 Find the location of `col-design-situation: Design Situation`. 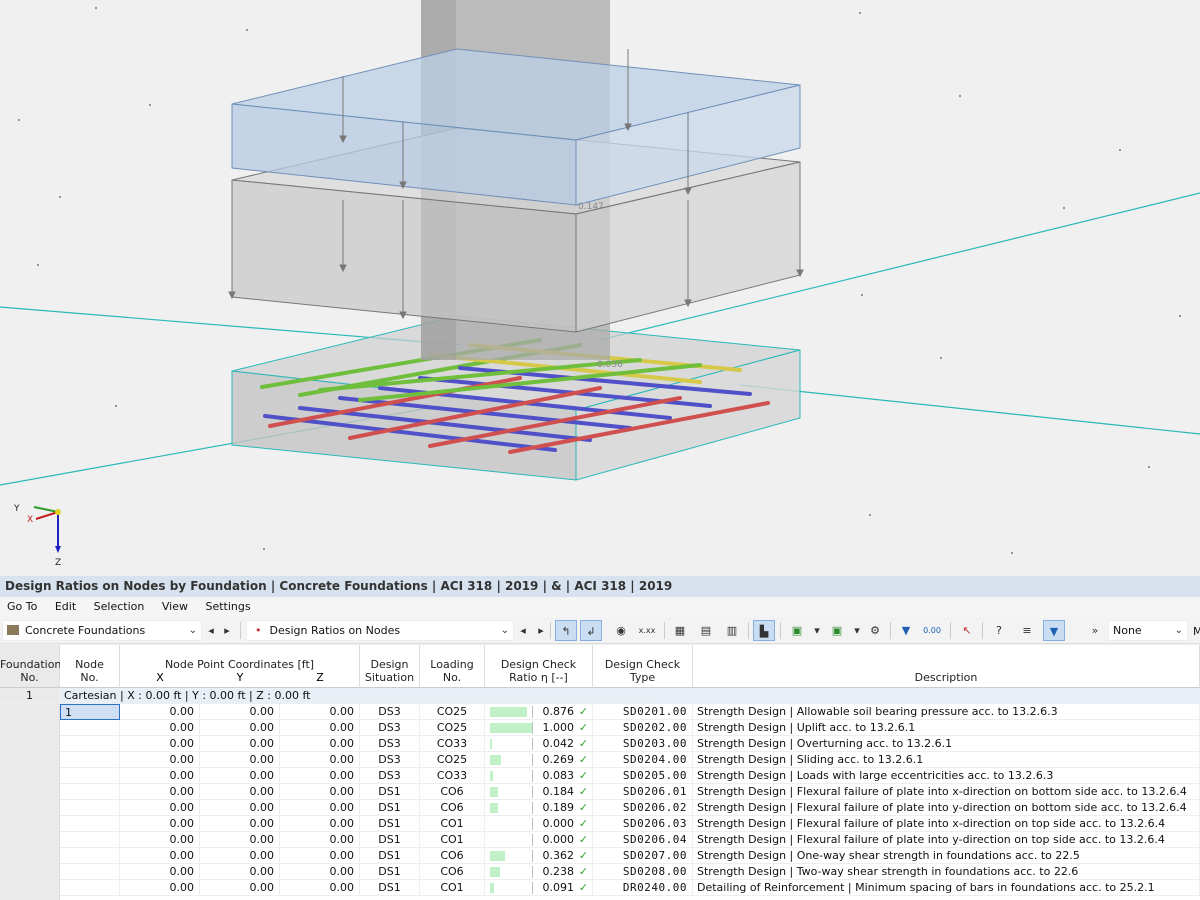

col-design-situation: Design Situation is located at coordinates (390, 666).